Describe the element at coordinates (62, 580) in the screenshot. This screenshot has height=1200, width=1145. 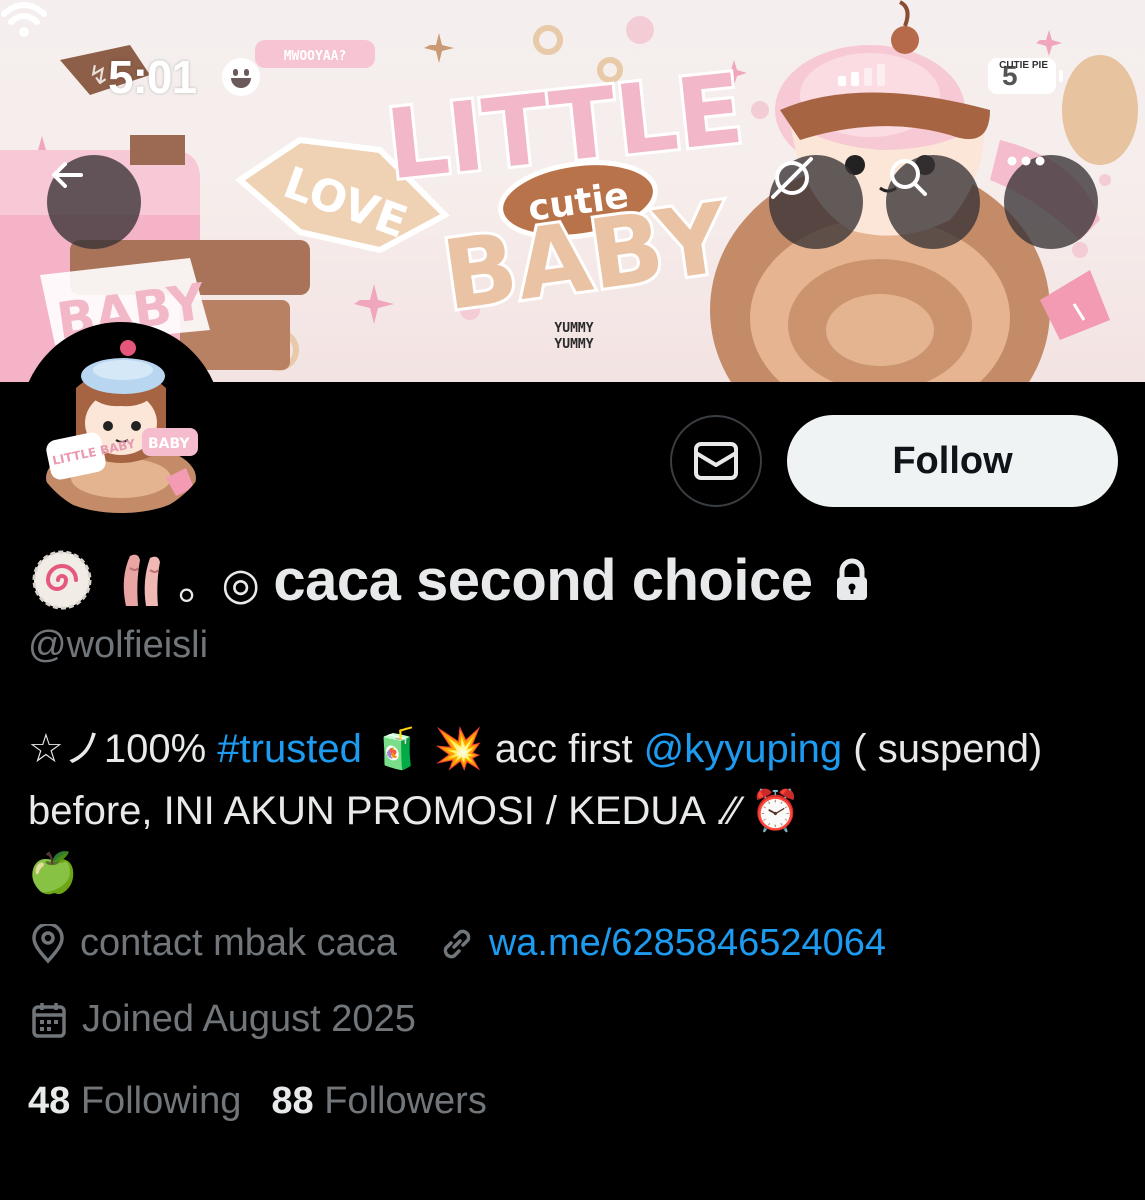
I see `narutomaki-icon` at that location.